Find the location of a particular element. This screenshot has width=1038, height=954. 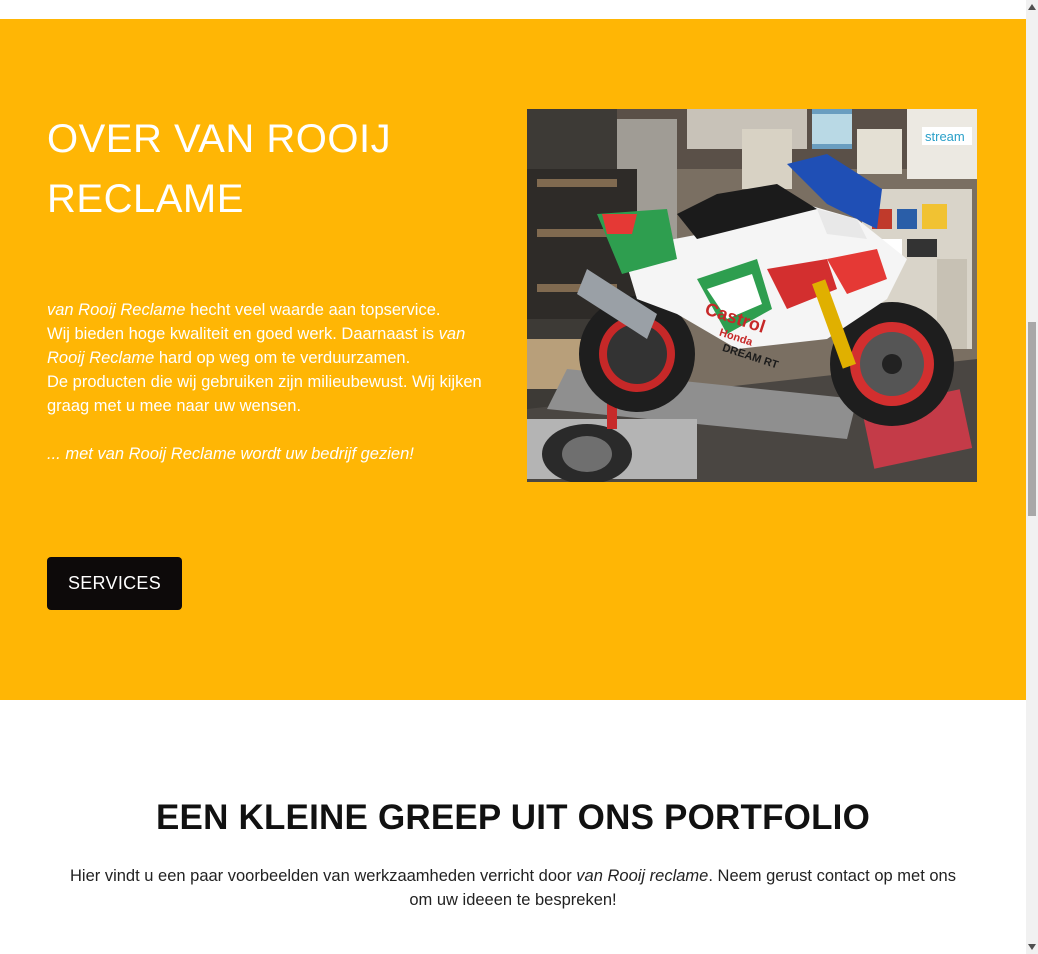

scroll-down-arrow-icon is located at coordinates (1032, 947).